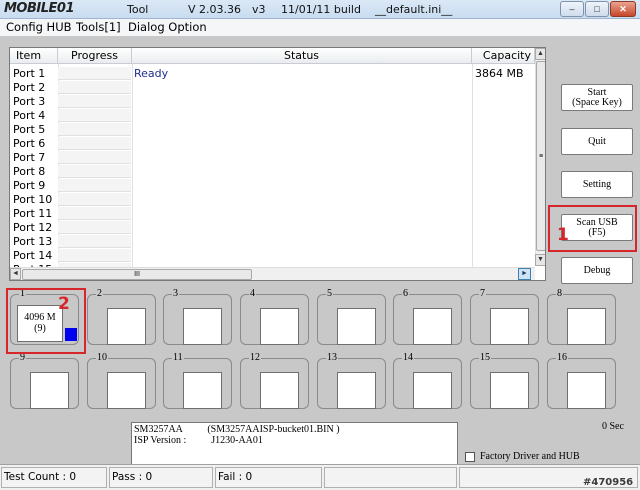 This screenshot has width=640, height=490. I want to click on port-slot-13: 13, so click(351, 381).